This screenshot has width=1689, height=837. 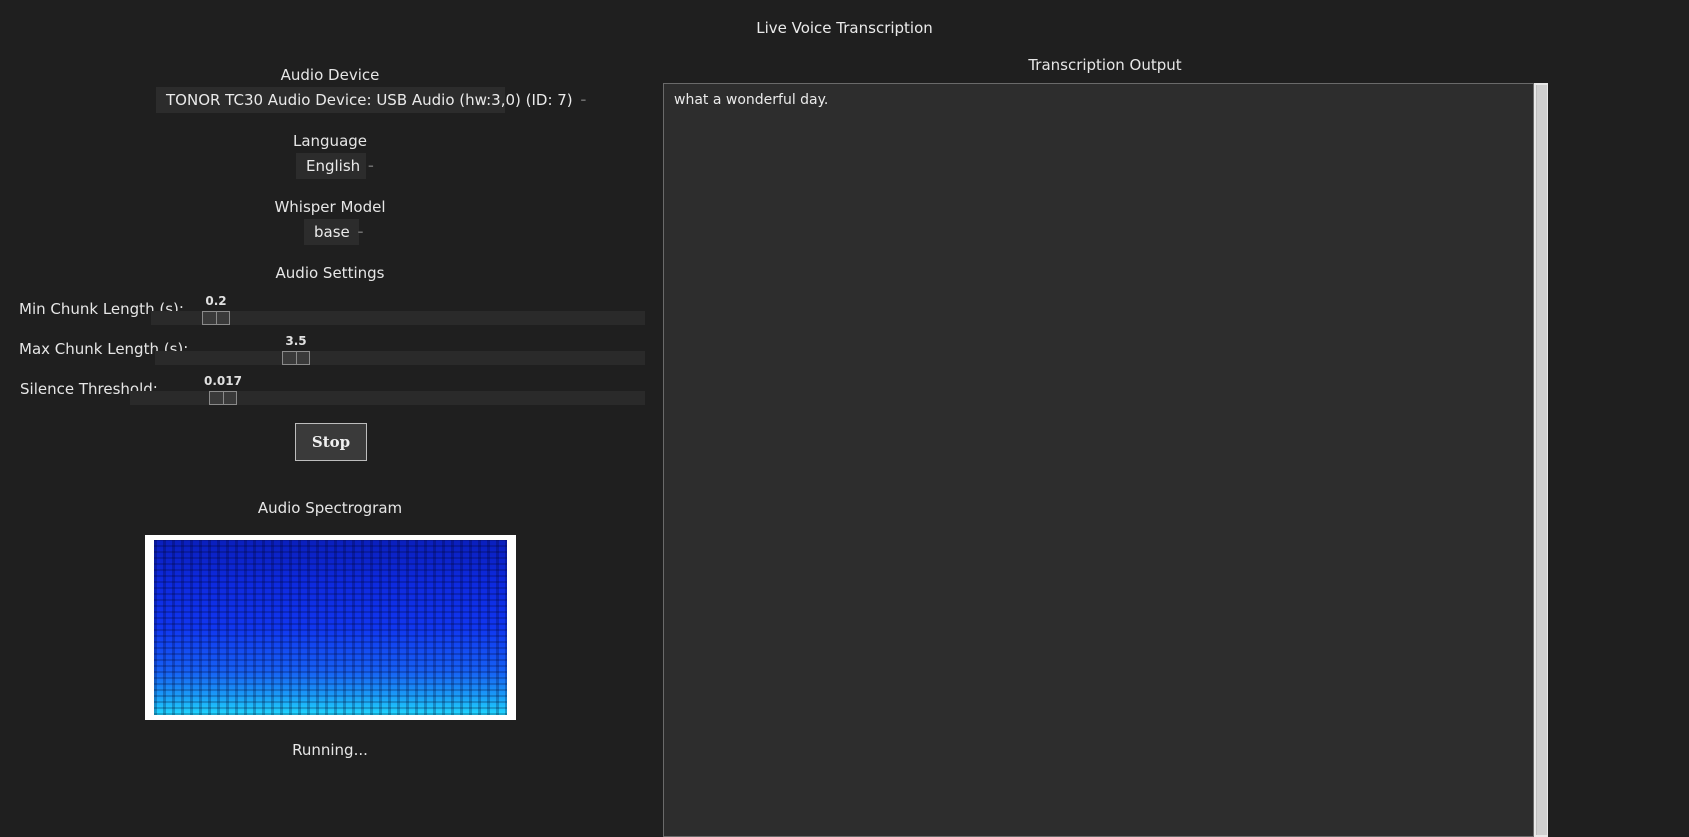 What do you see at coordinates (330, 273) in the screenshot?
I see `audio-settings-label: Audio Settings` at bounding box center [330, 273].